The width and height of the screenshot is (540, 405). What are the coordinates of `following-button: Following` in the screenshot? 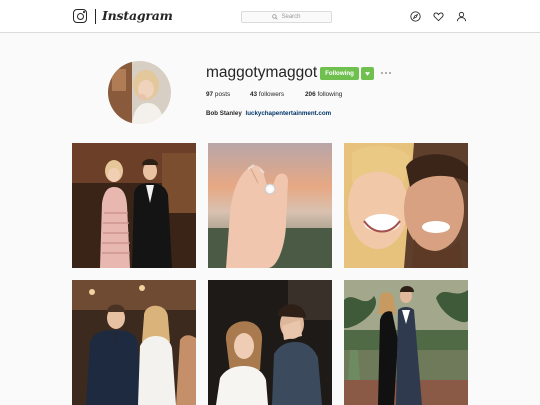 It's located at (339, 73).